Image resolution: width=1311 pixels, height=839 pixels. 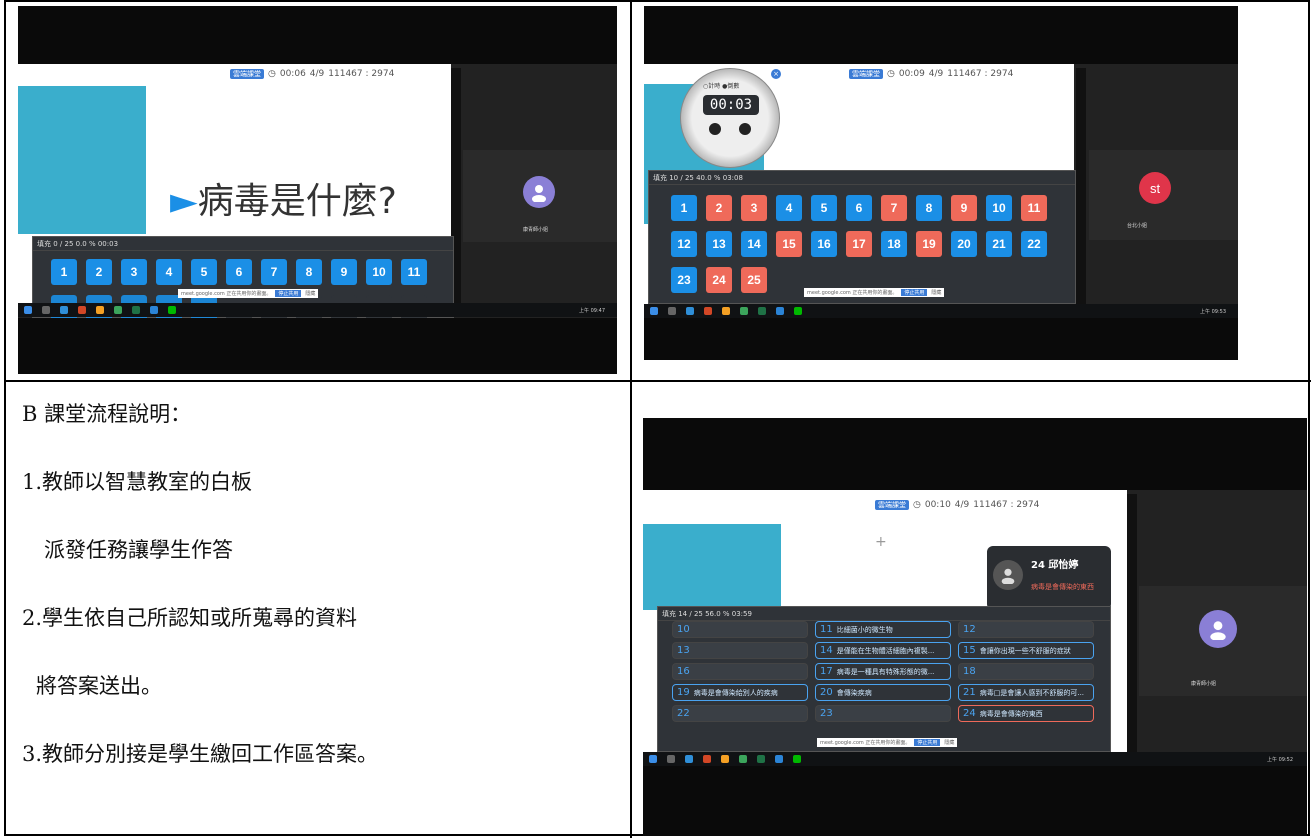 I want to click on number-button: 20, so click(x=964, y=244).